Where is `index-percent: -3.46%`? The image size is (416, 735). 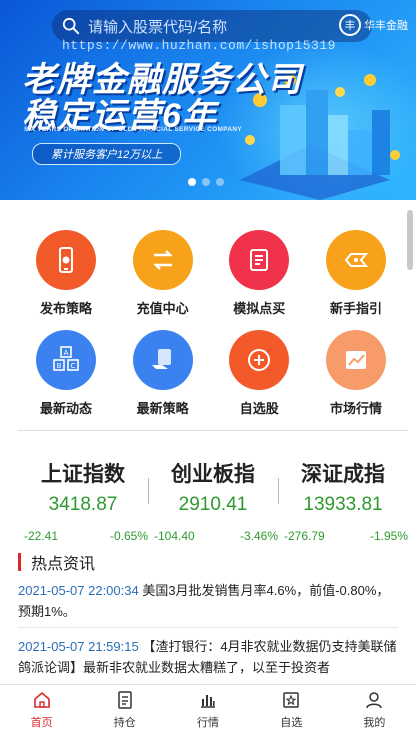
index-percent: -3.46% is located at coordinates (258, 536).